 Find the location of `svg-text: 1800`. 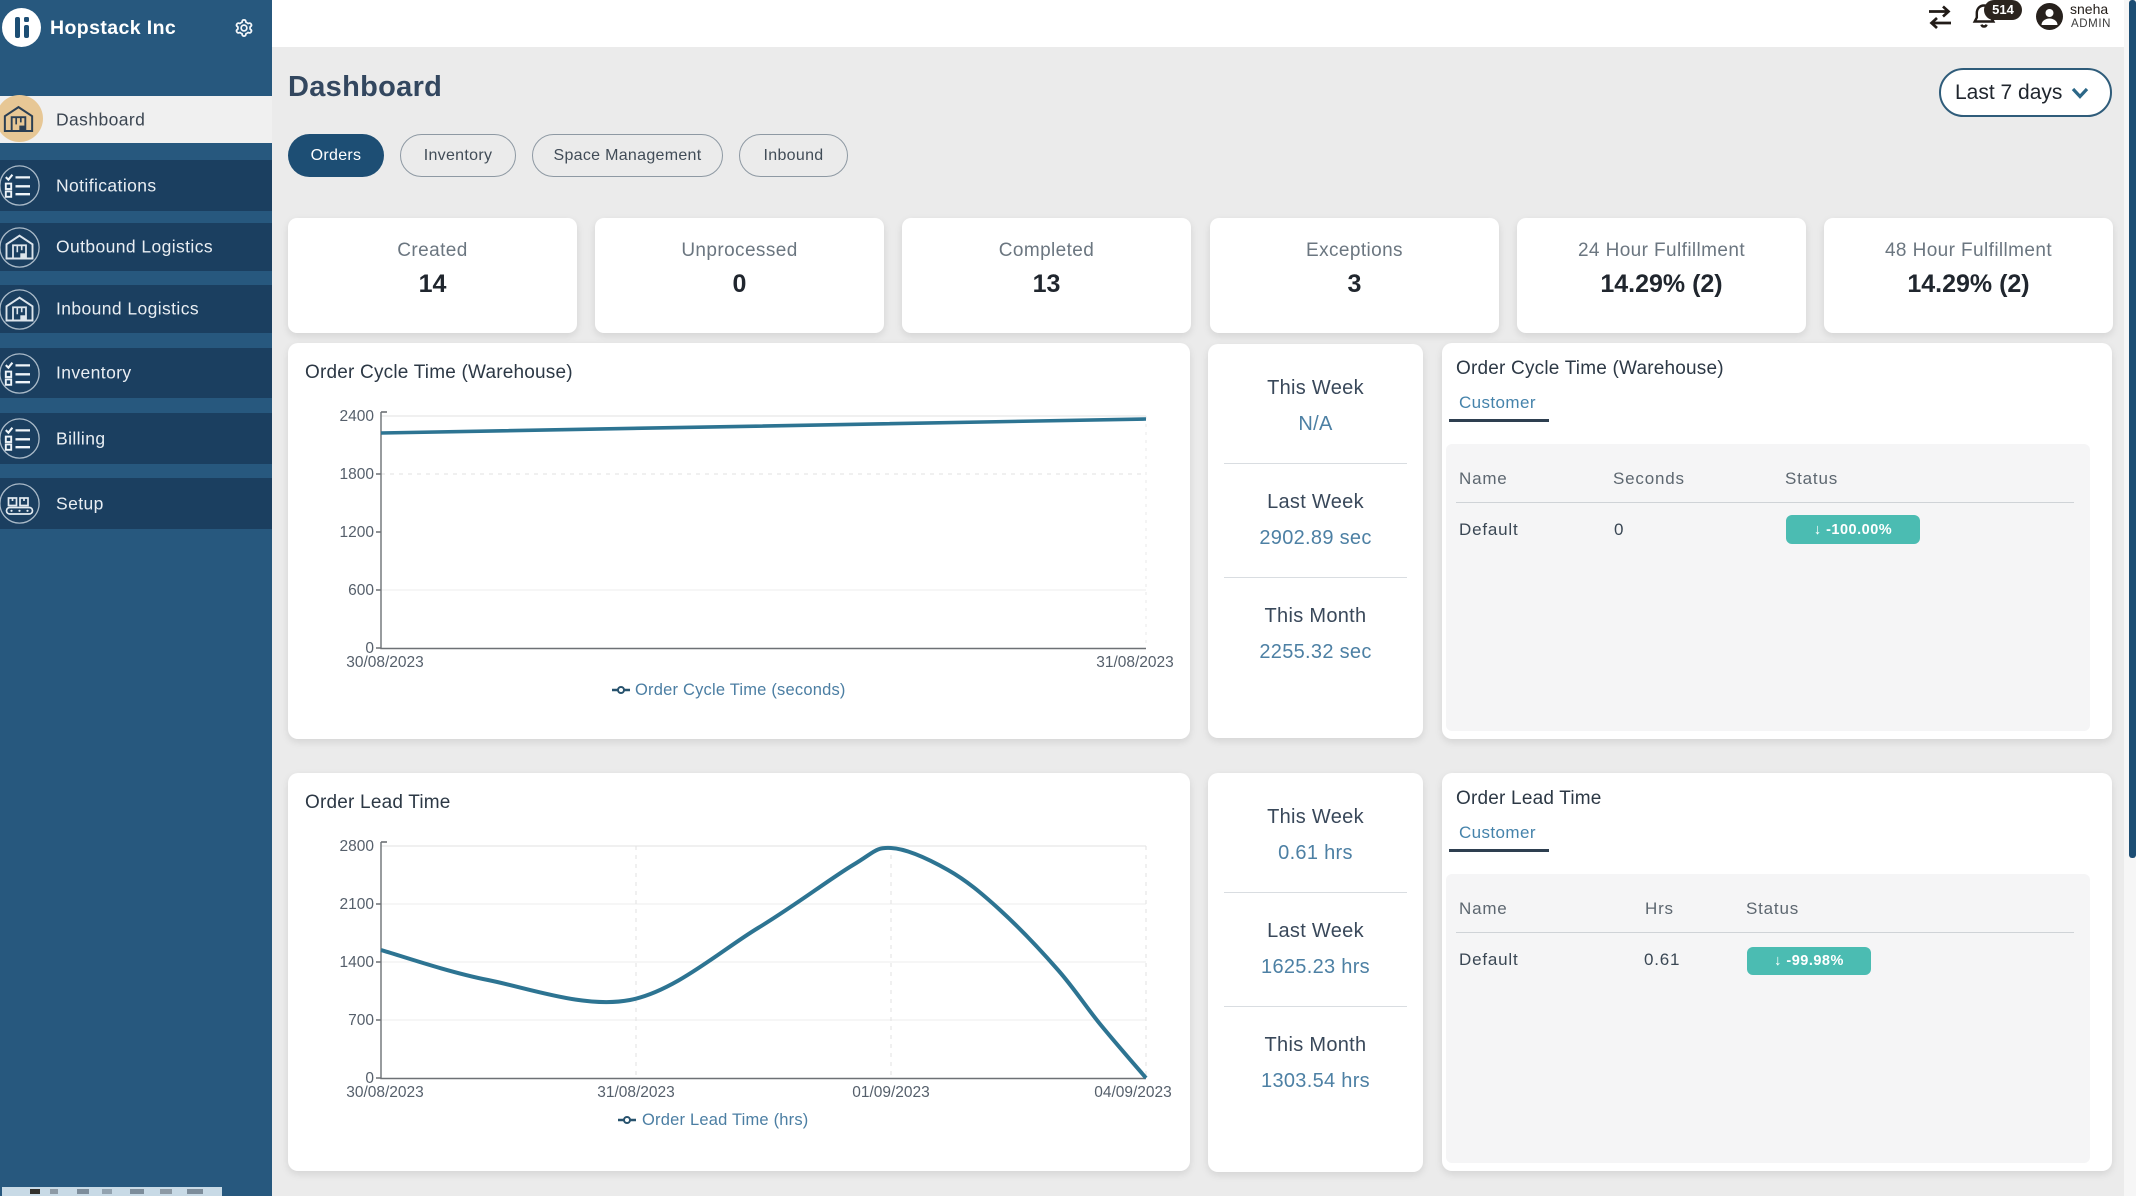

svg-text: 1800 is located at coordinates (357, 474).